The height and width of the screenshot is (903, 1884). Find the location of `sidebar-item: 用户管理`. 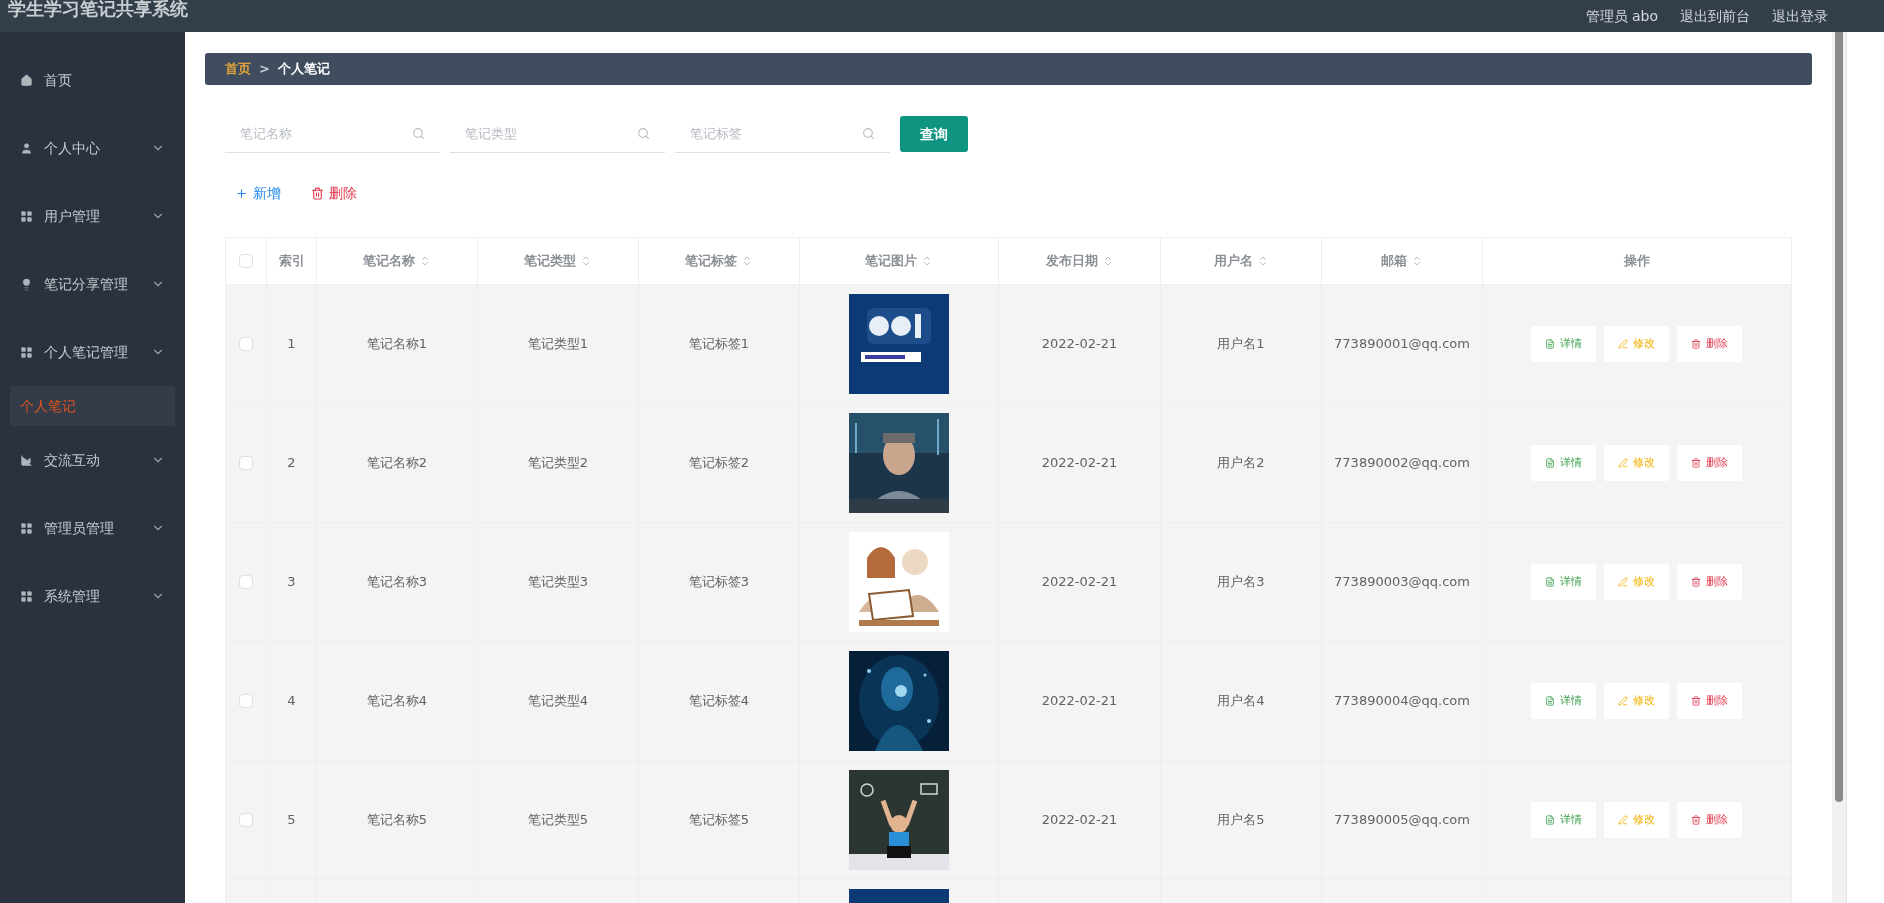

sidebar-item: 用户管理 is located at coordinates (92, 216).